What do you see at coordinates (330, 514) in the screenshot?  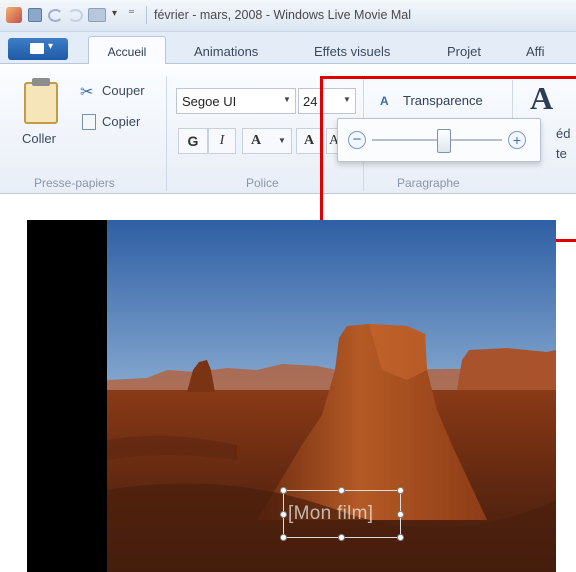 I see `title-text: [Mon film]` at bounding box center [330, 514].